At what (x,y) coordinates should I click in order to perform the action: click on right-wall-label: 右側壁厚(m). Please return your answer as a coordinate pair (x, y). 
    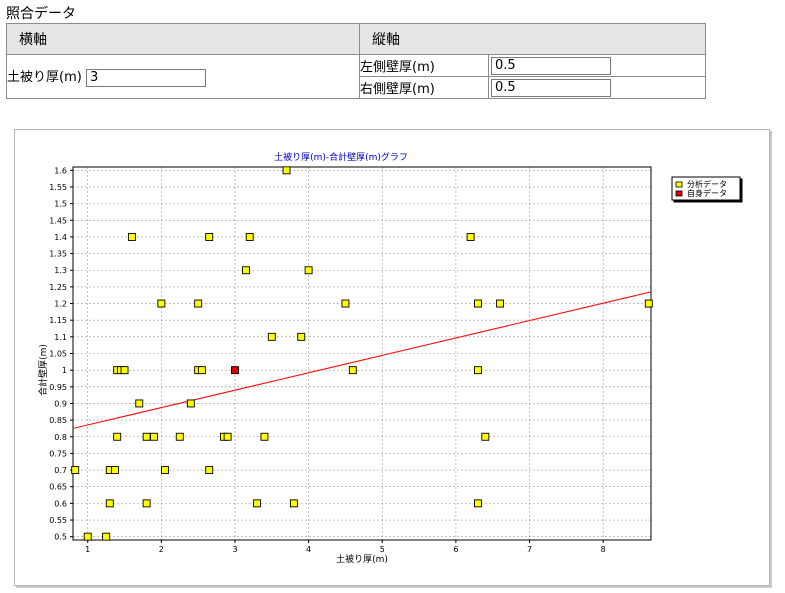
    Looking at the image, I should click on (424, 87).